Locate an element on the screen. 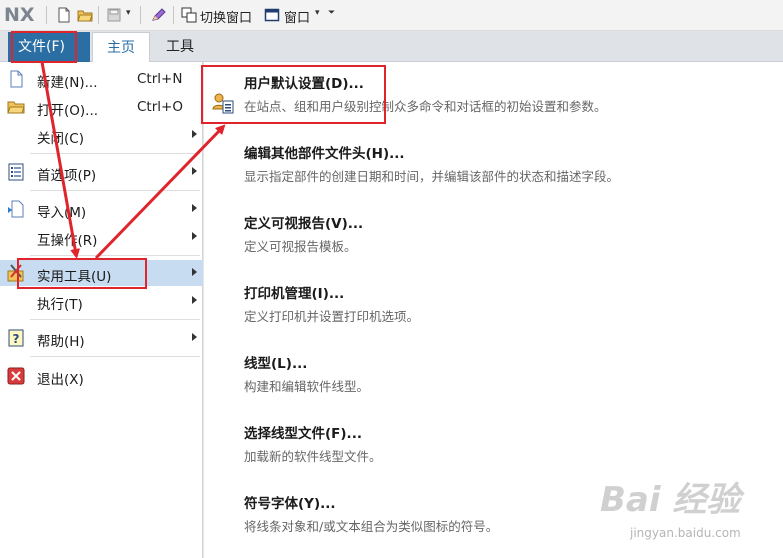 Image resolution: width=783 pixels, height=558 pixels. preferences-icon is located at coordinates (16, 172).